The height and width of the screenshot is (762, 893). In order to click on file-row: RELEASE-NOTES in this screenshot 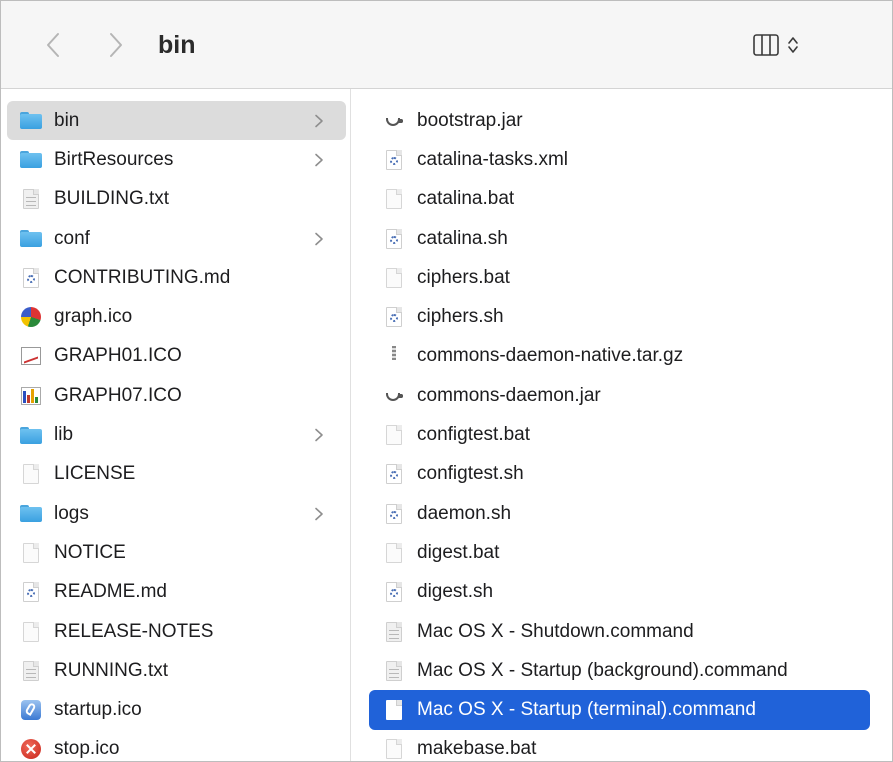, I will do `click(176, 631)`.